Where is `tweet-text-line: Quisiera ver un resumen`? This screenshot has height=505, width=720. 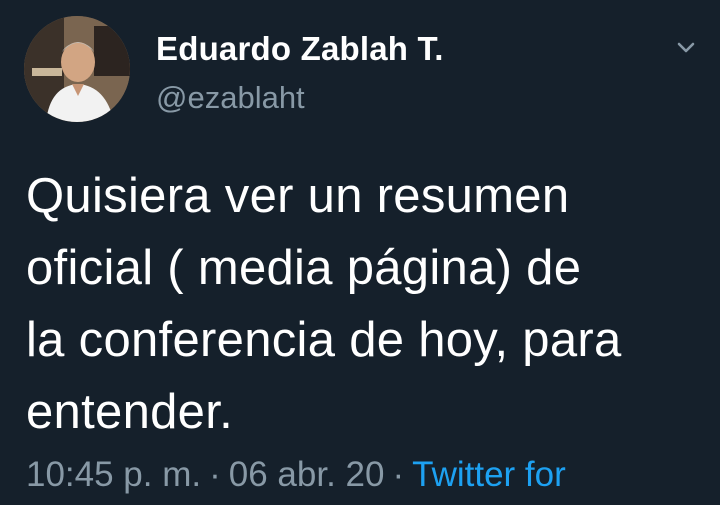 tweet-text-line: Quisiera ver un resumen is located at coordinates (298, 196).